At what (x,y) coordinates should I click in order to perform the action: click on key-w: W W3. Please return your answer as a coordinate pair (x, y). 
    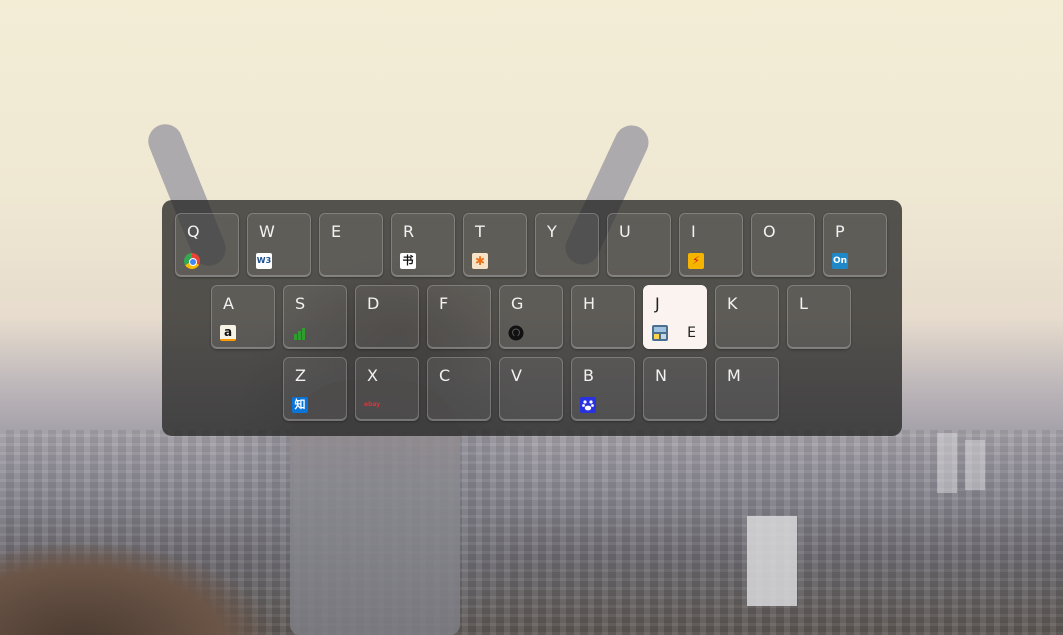
    Looking at the image, I should click on (279, 245).